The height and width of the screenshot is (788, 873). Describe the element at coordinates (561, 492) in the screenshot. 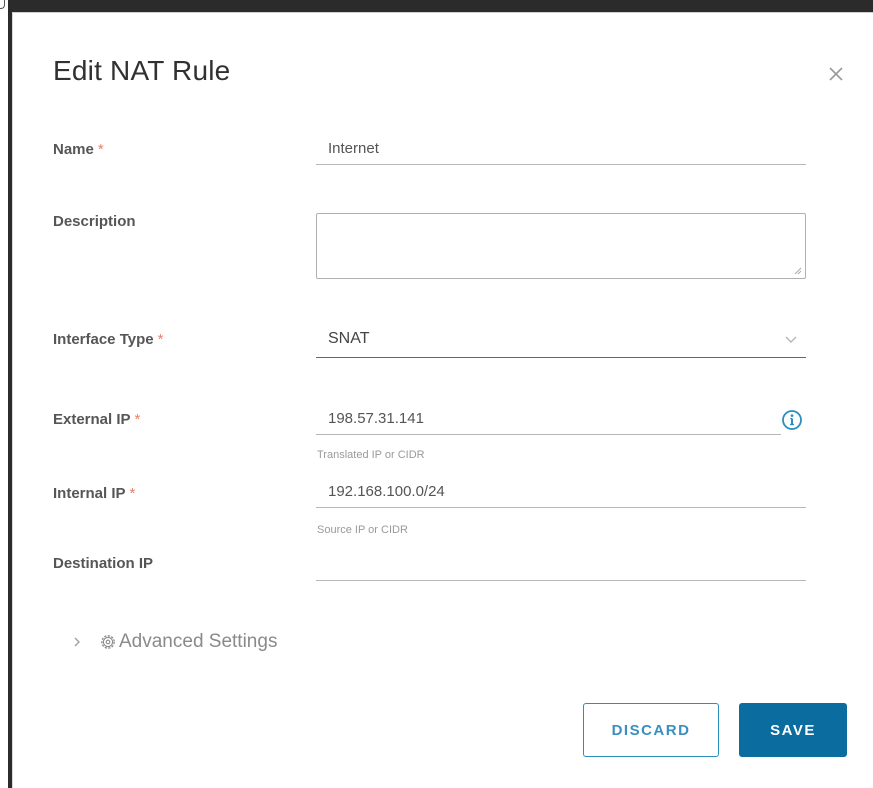

I see `internal-ip-input` at that location.